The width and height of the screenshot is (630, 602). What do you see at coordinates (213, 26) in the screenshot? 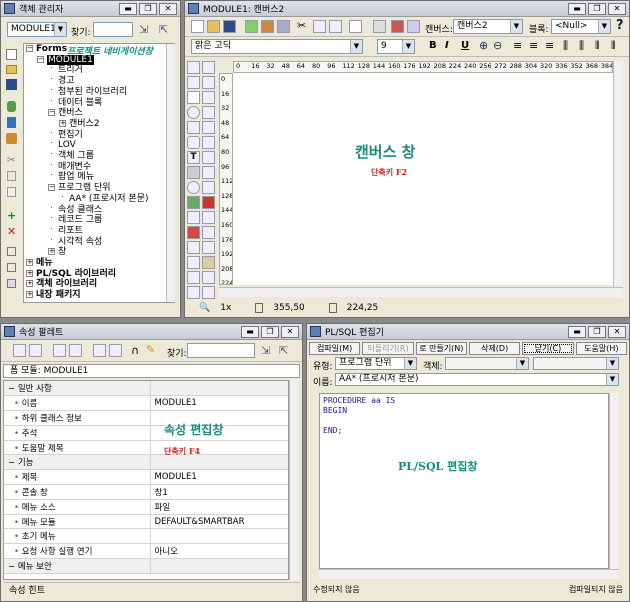
I see `open-icon` at bounding box center [213, 26].